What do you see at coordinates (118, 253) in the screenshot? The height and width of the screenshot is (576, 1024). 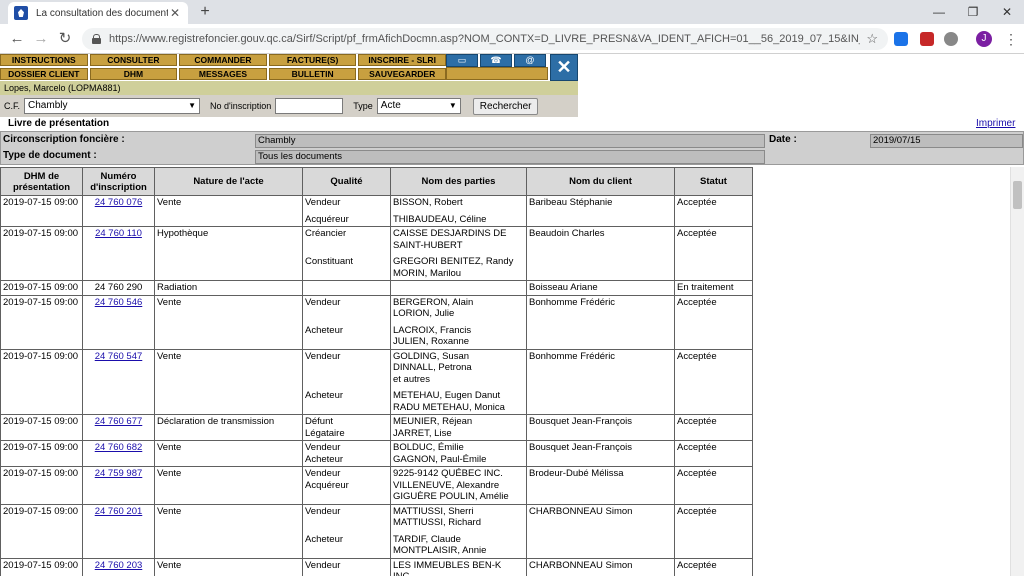 I see `inscription-cell: 24 760 110` at bounding box center [118, 253].